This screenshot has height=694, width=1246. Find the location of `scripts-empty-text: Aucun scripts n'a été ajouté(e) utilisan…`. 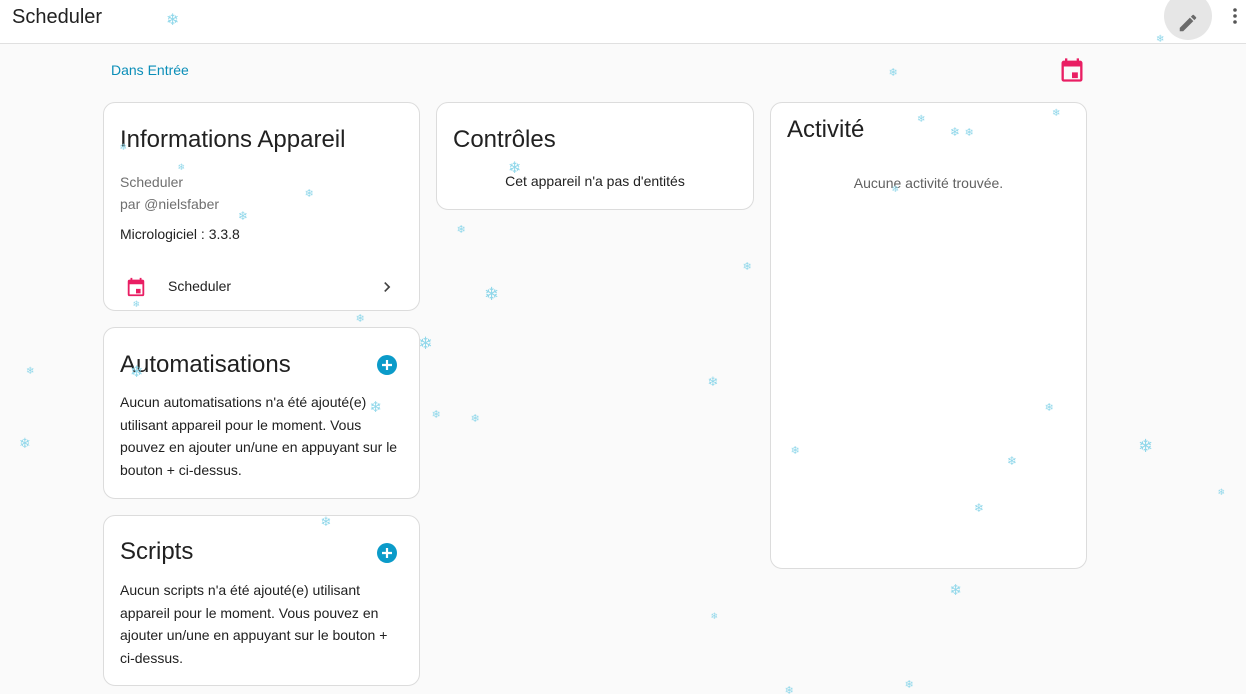

scripts-empty-text: Aucun scripts n'a été ajouté(e) utilisan… is located at coordinates (254, 624).